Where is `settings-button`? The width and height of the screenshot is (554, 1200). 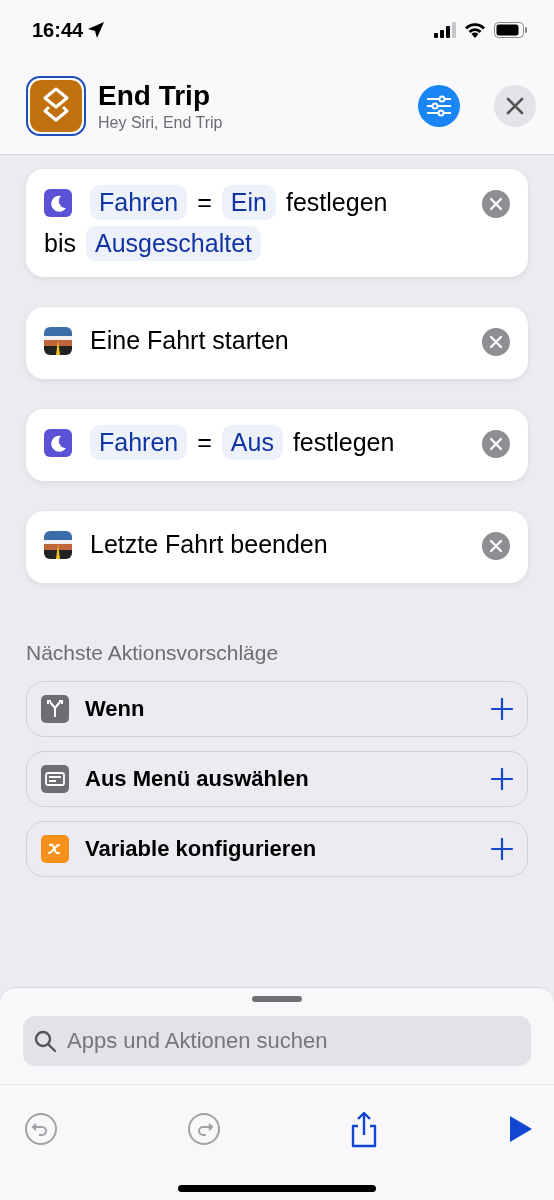
settings-button is located at coordinates (439, 106).